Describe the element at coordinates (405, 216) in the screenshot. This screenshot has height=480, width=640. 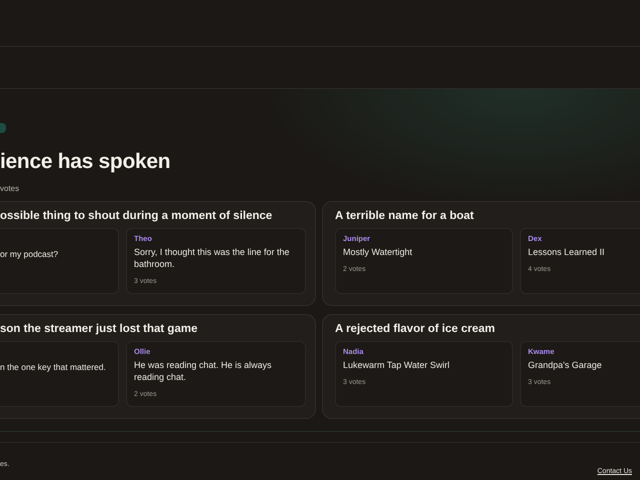
I see `prompt-title: A terrible name for a boat` at that location.